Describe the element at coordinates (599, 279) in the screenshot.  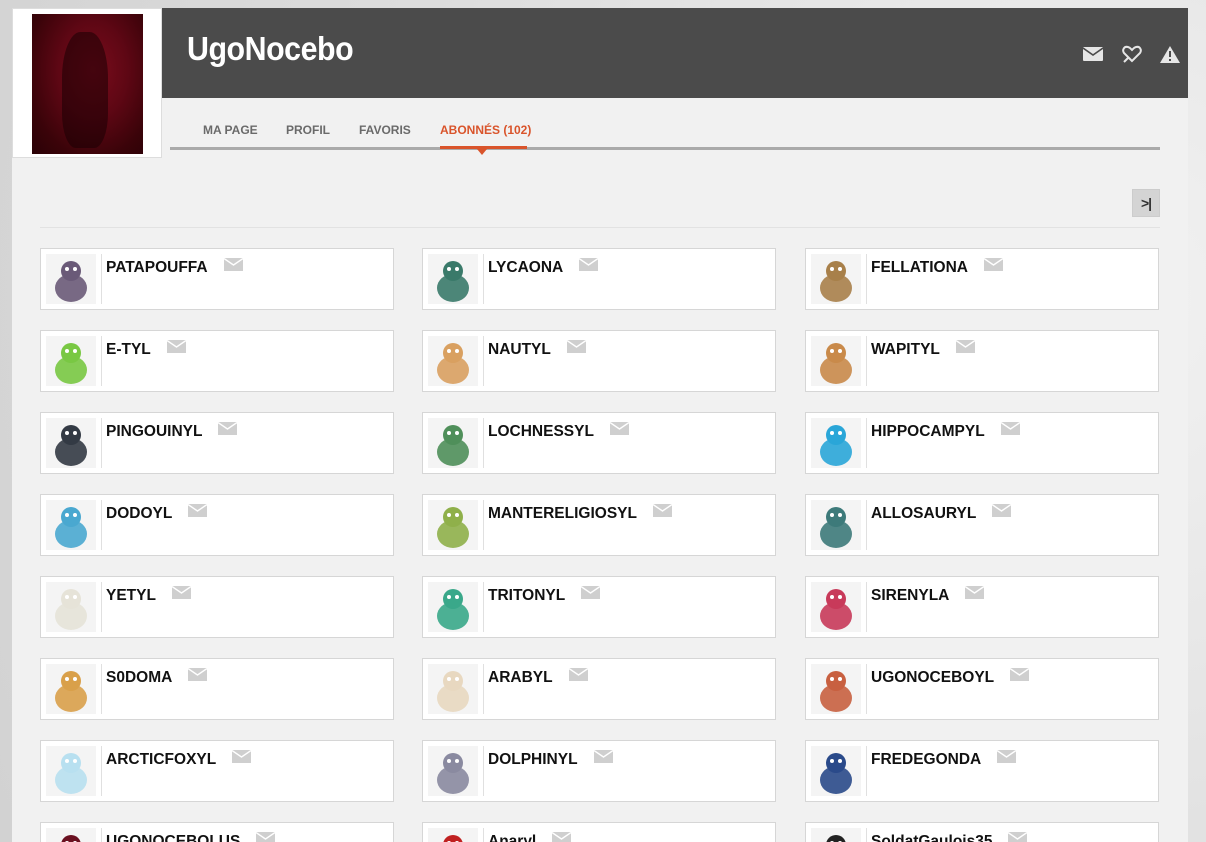
I see `follower-card: LYCAONA` at that location.